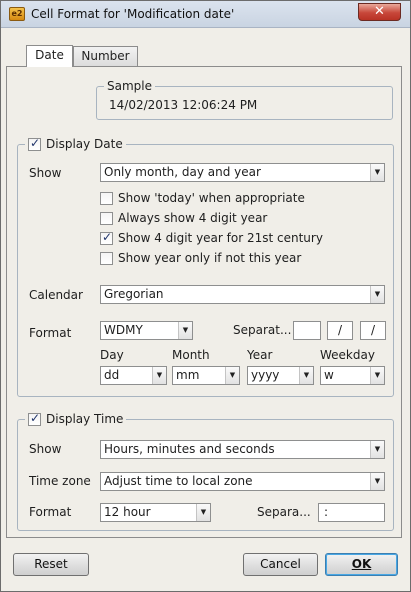 The width and height of the screenshot is (411, 592). I want to click on display-time-legend: Display Time, so click(76, 418).